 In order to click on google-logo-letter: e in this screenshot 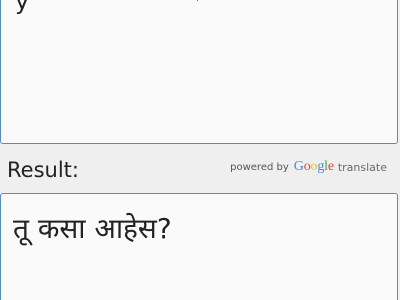, I will do `click(330, 166)`.